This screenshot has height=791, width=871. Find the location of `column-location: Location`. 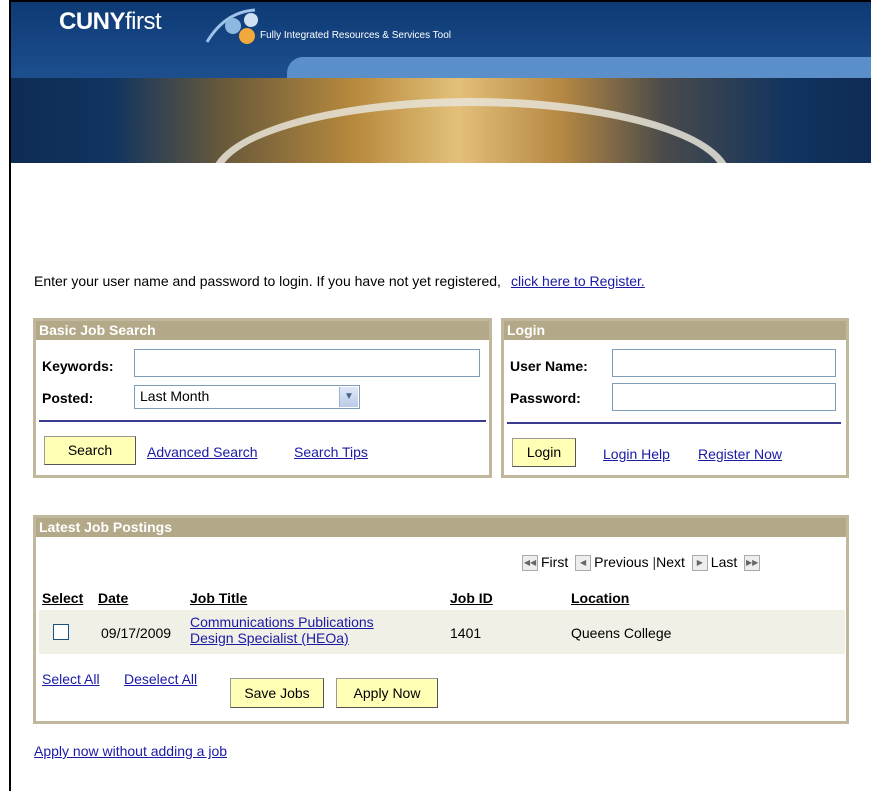

column-location: Location is located at coordinates (600, 598).